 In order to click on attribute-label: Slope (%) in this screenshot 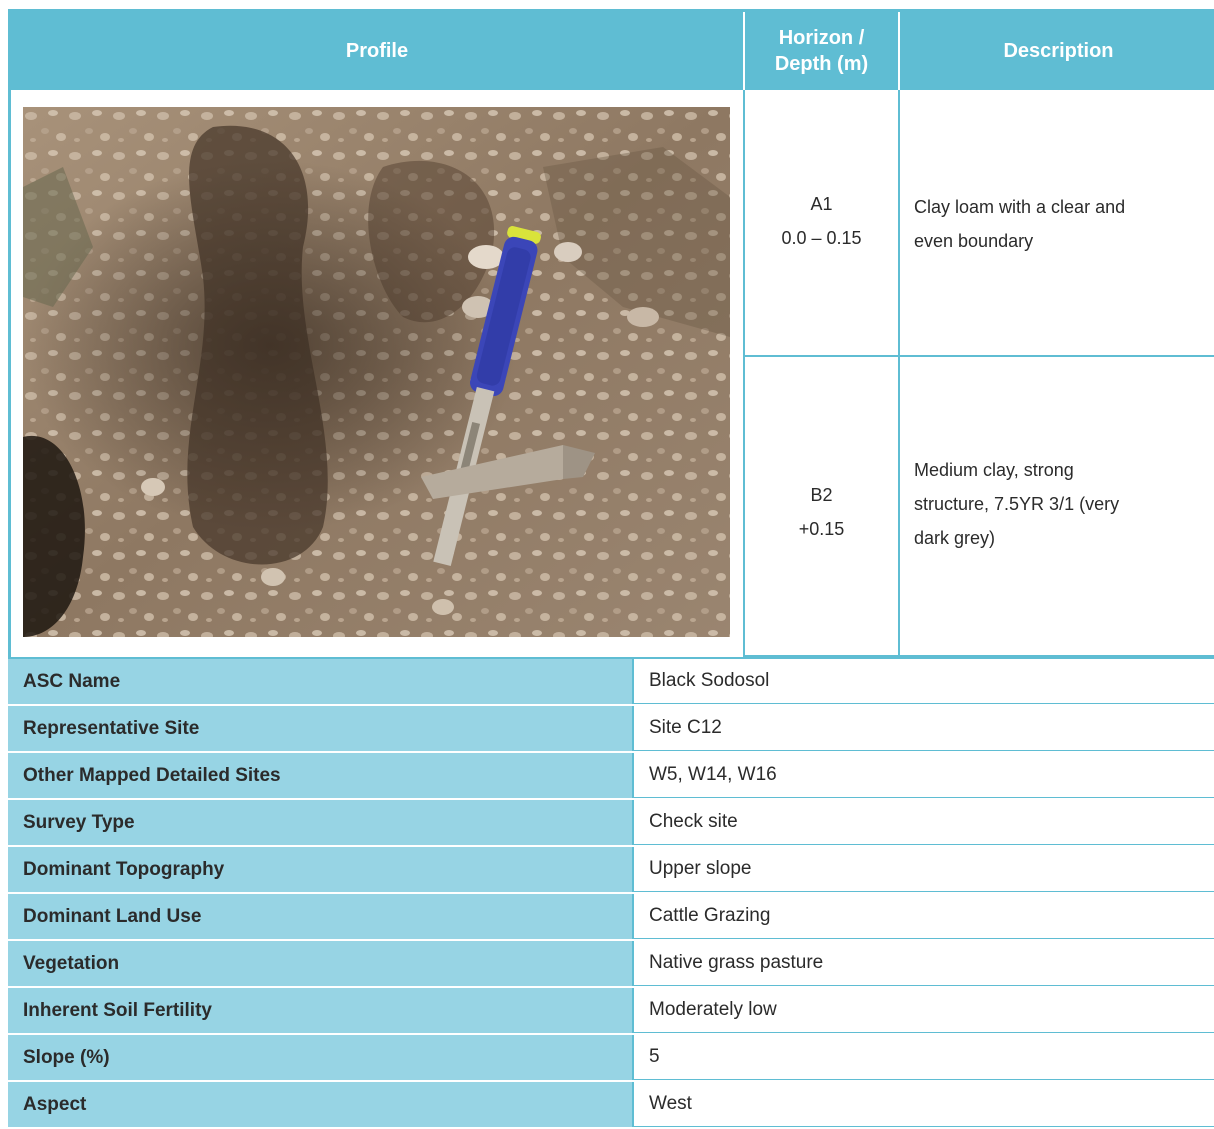, I will do `click(321, 1057)`.